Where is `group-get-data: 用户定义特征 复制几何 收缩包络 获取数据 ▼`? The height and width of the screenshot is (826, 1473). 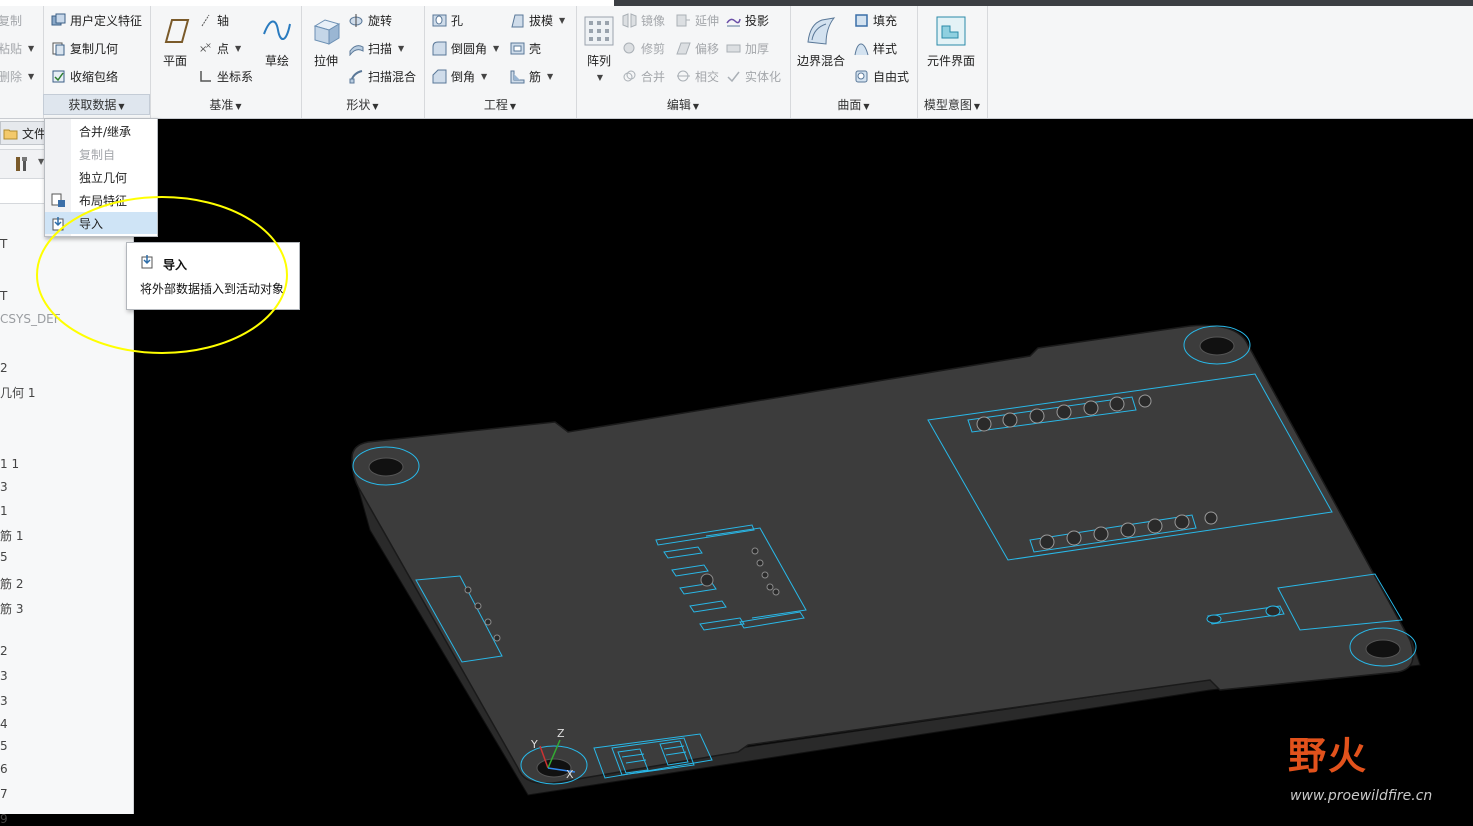
group-get-data: 用户定义特征 复制几何 收缩包络 获取数据 ▼ is located at coordinates (97, 62).